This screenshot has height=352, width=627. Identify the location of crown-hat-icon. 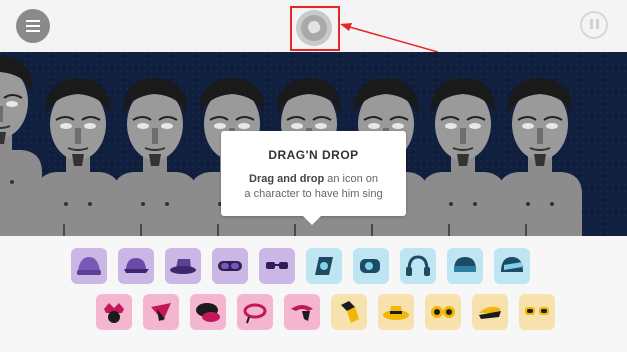
(114, 313).